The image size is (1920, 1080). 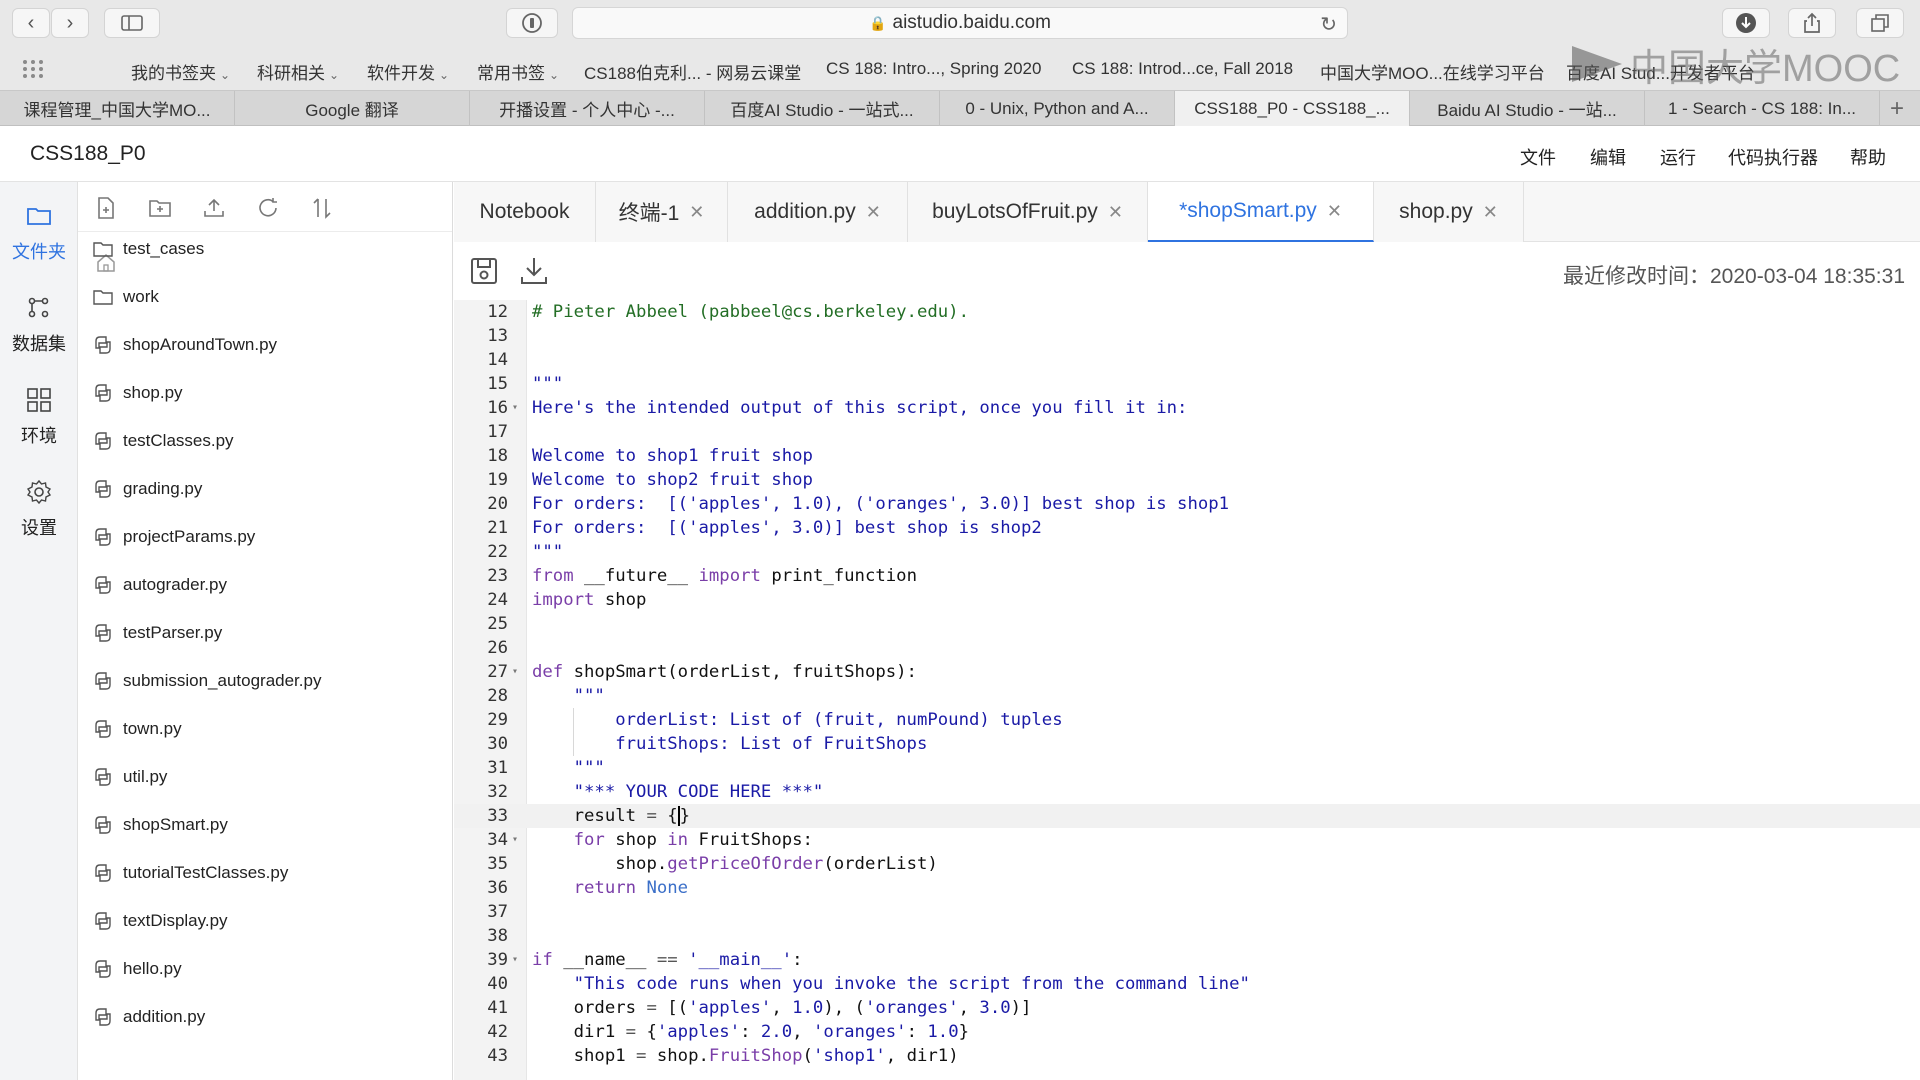 I want to click on browser-tab: Google 翻译, so click(x=352, y=108).